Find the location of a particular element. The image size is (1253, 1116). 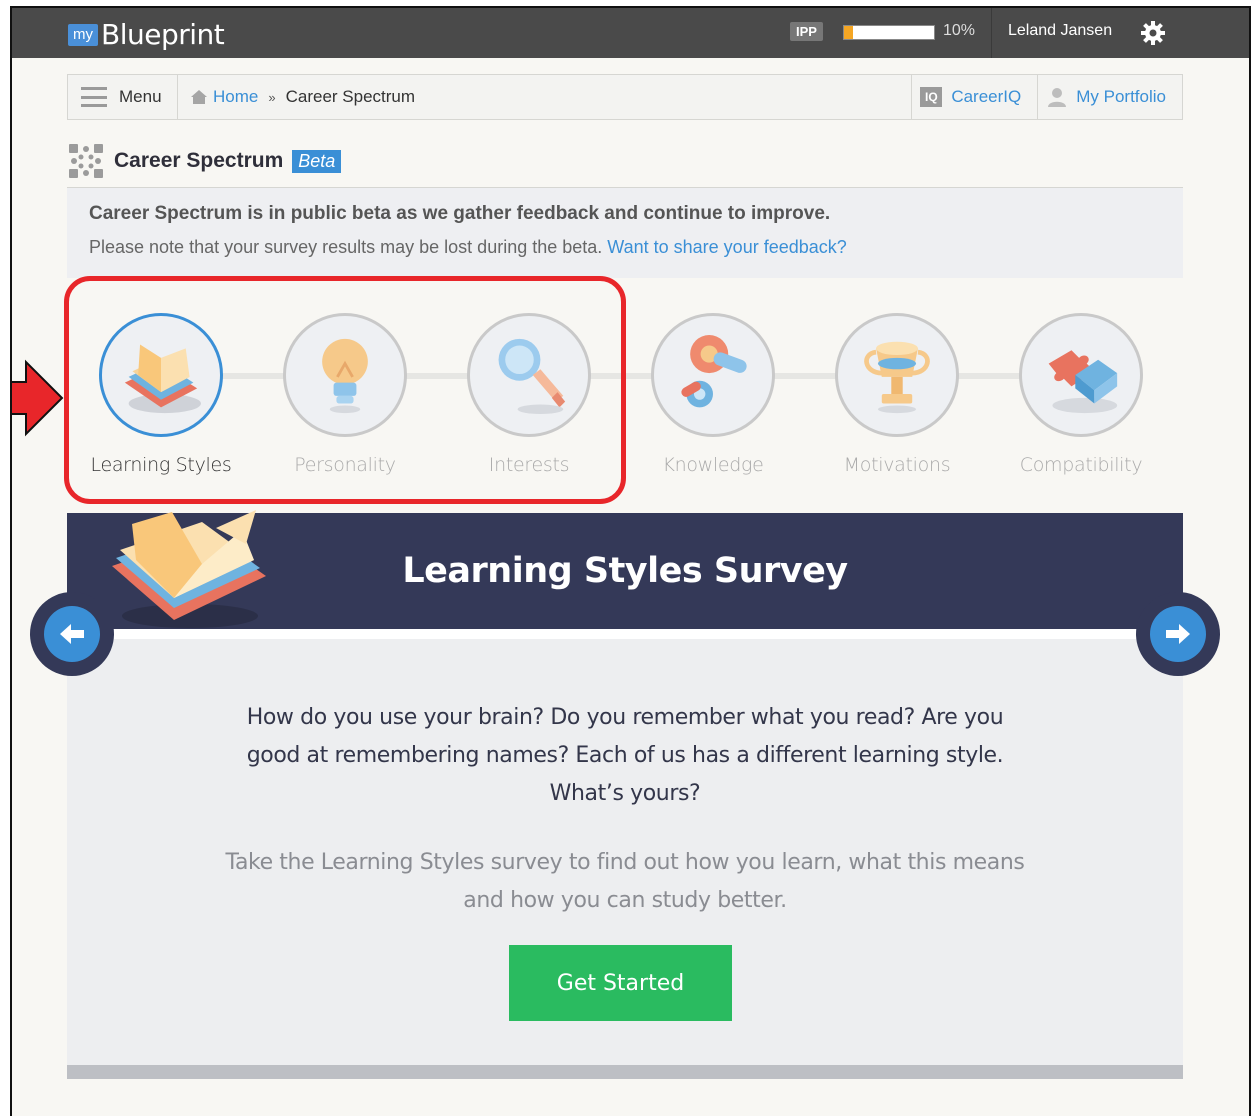

previous-survey-button is located at coordinates (72, 634).